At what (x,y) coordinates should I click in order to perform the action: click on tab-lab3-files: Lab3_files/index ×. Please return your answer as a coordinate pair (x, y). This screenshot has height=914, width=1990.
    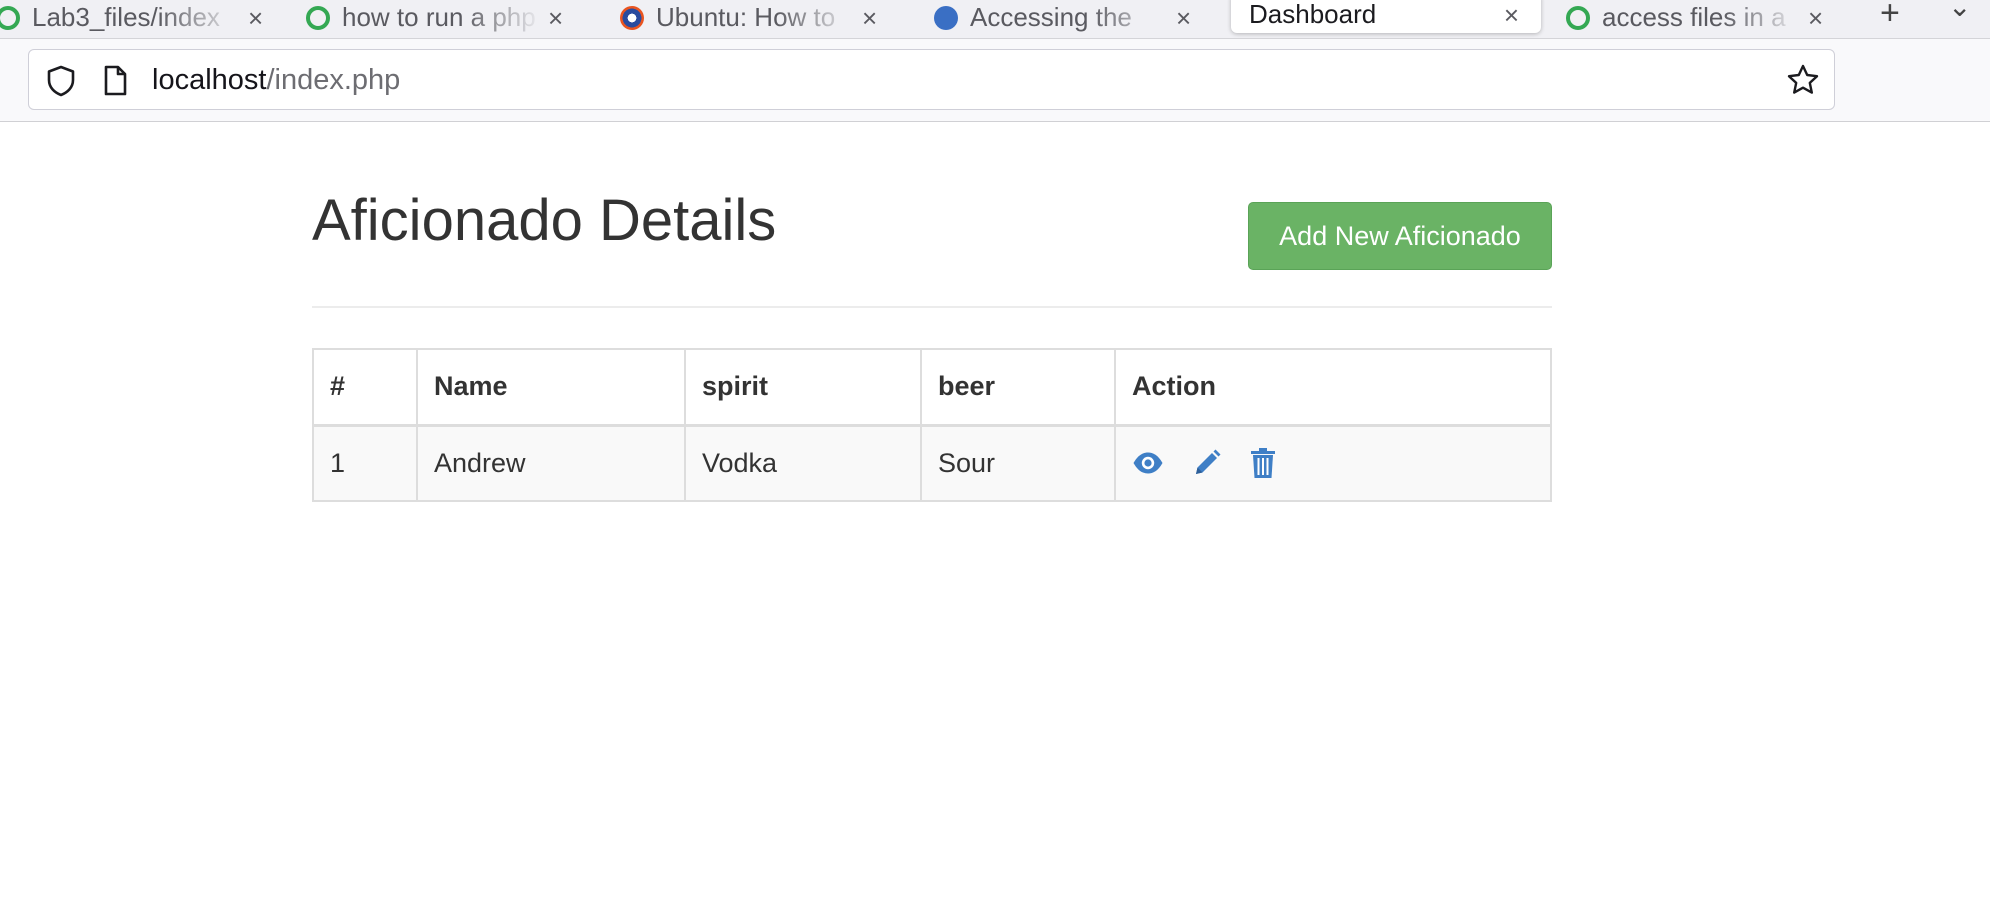
    Looking at the image, I should click on (132, 17).